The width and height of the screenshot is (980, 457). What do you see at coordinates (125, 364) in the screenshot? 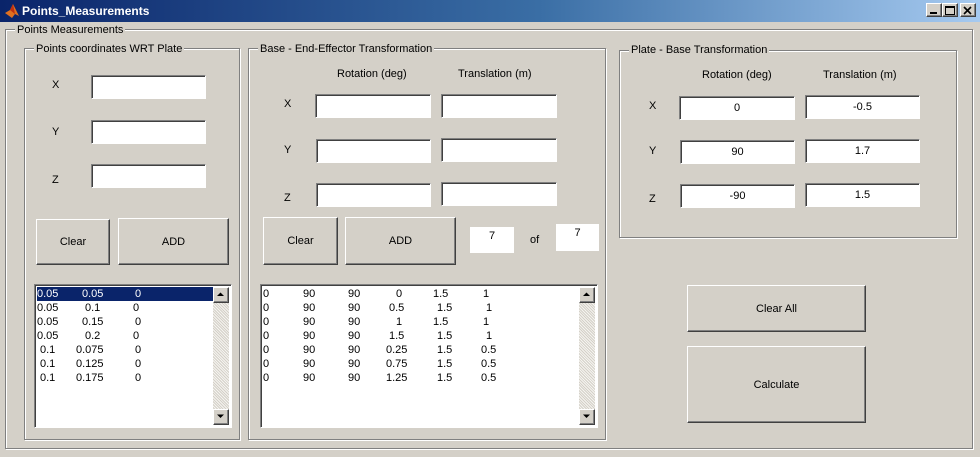
I see `list-item: 0.1 0.125 0` at bounding box center [125, 364].